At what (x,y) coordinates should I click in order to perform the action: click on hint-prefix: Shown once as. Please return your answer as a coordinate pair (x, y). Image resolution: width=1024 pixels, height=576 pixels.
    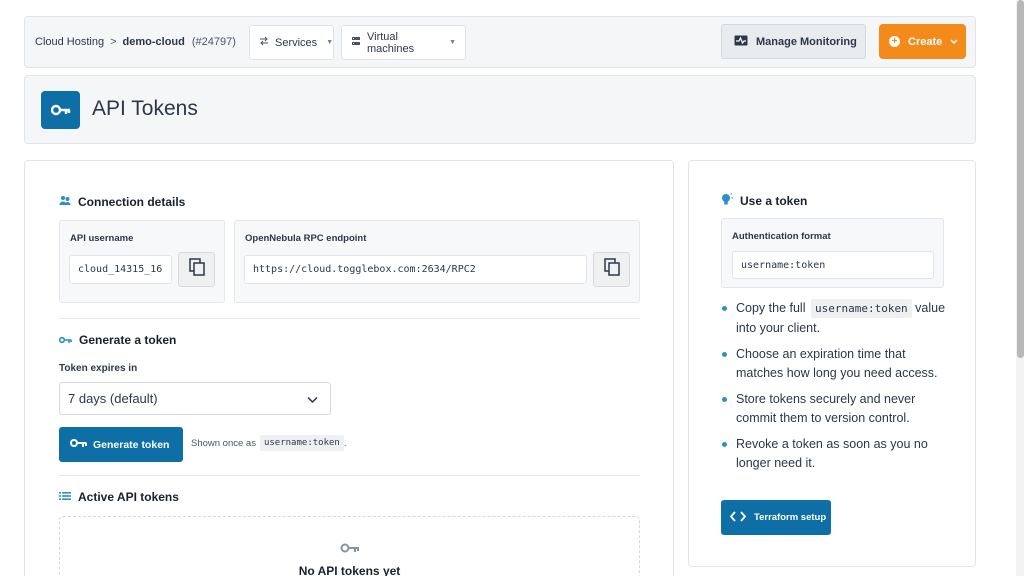
    Looking at the image, I should click on (223, 443).